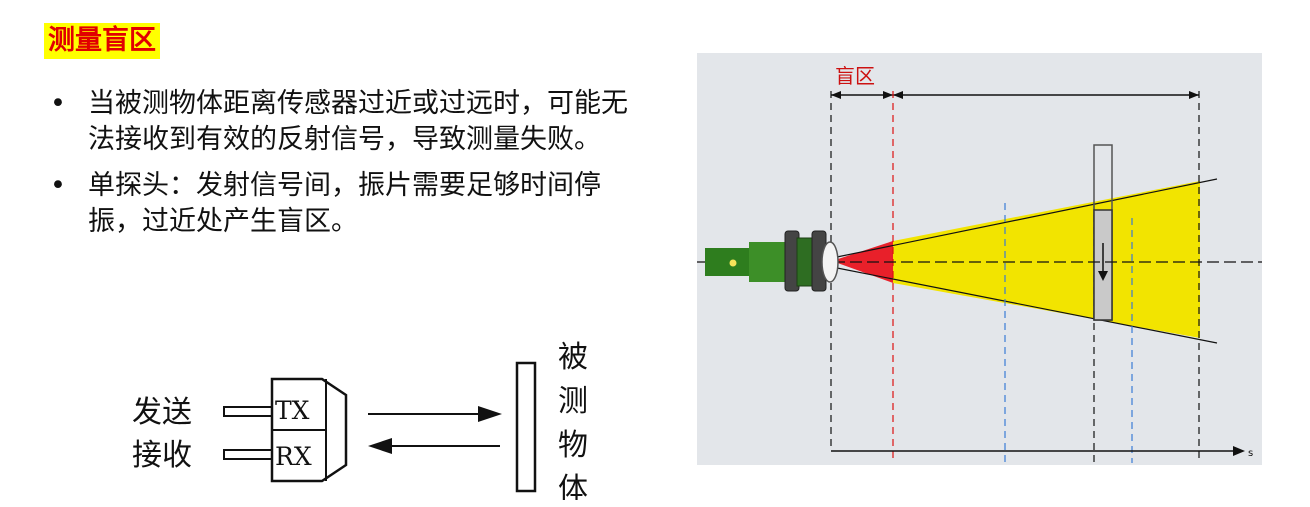 The width and height of the screenshot is (1310, 507). I want to click on bullet-item: • 单探头：发射信号间，振片需要足够时间停振，过近处产生盲区。, so click(338, 204).